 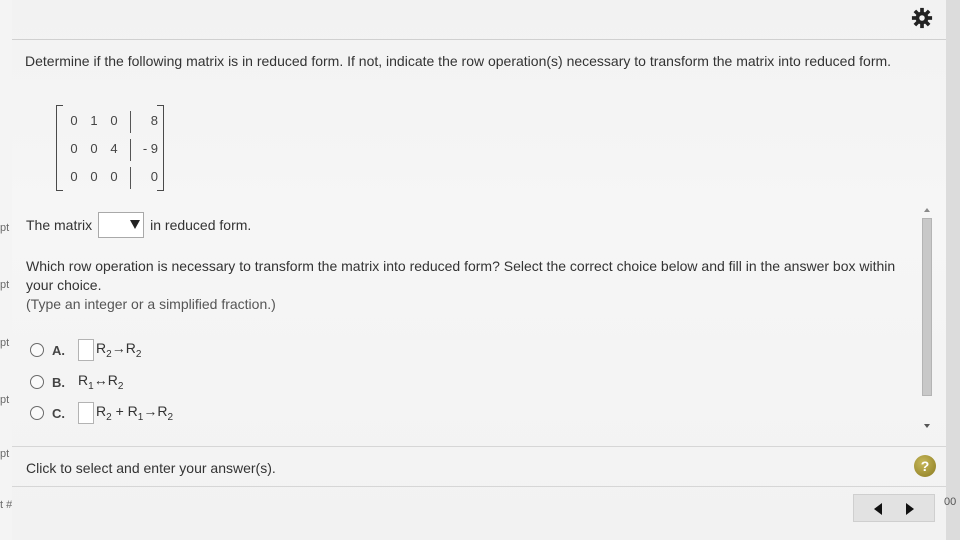 I want to click on matrix-row: 0 0 0 0, so click(x=113, y=178).